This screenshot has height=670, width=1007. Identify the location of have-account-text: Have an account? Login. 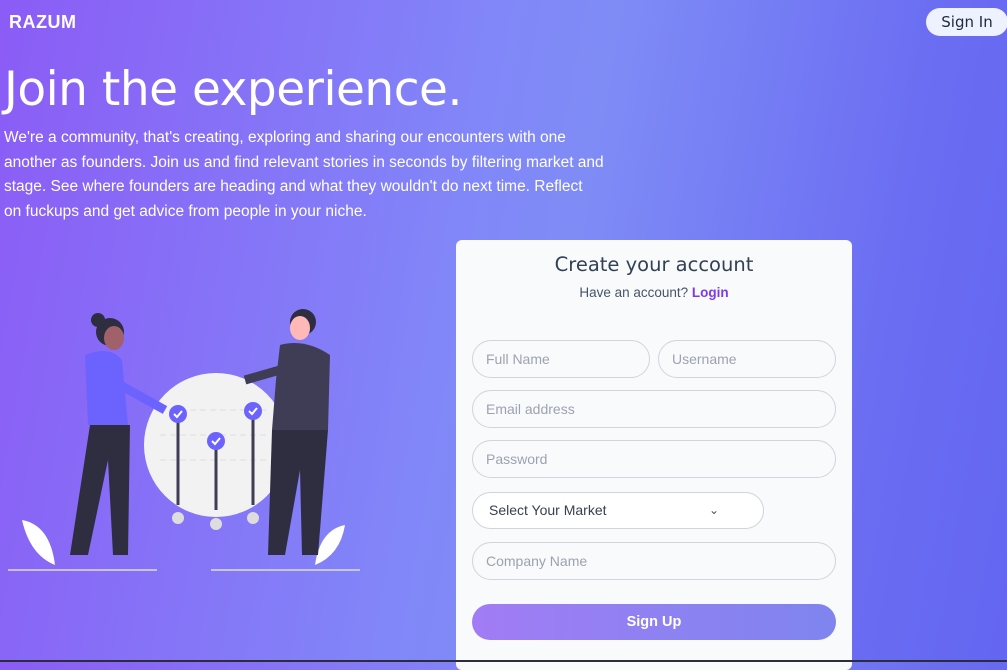
(654, 292).